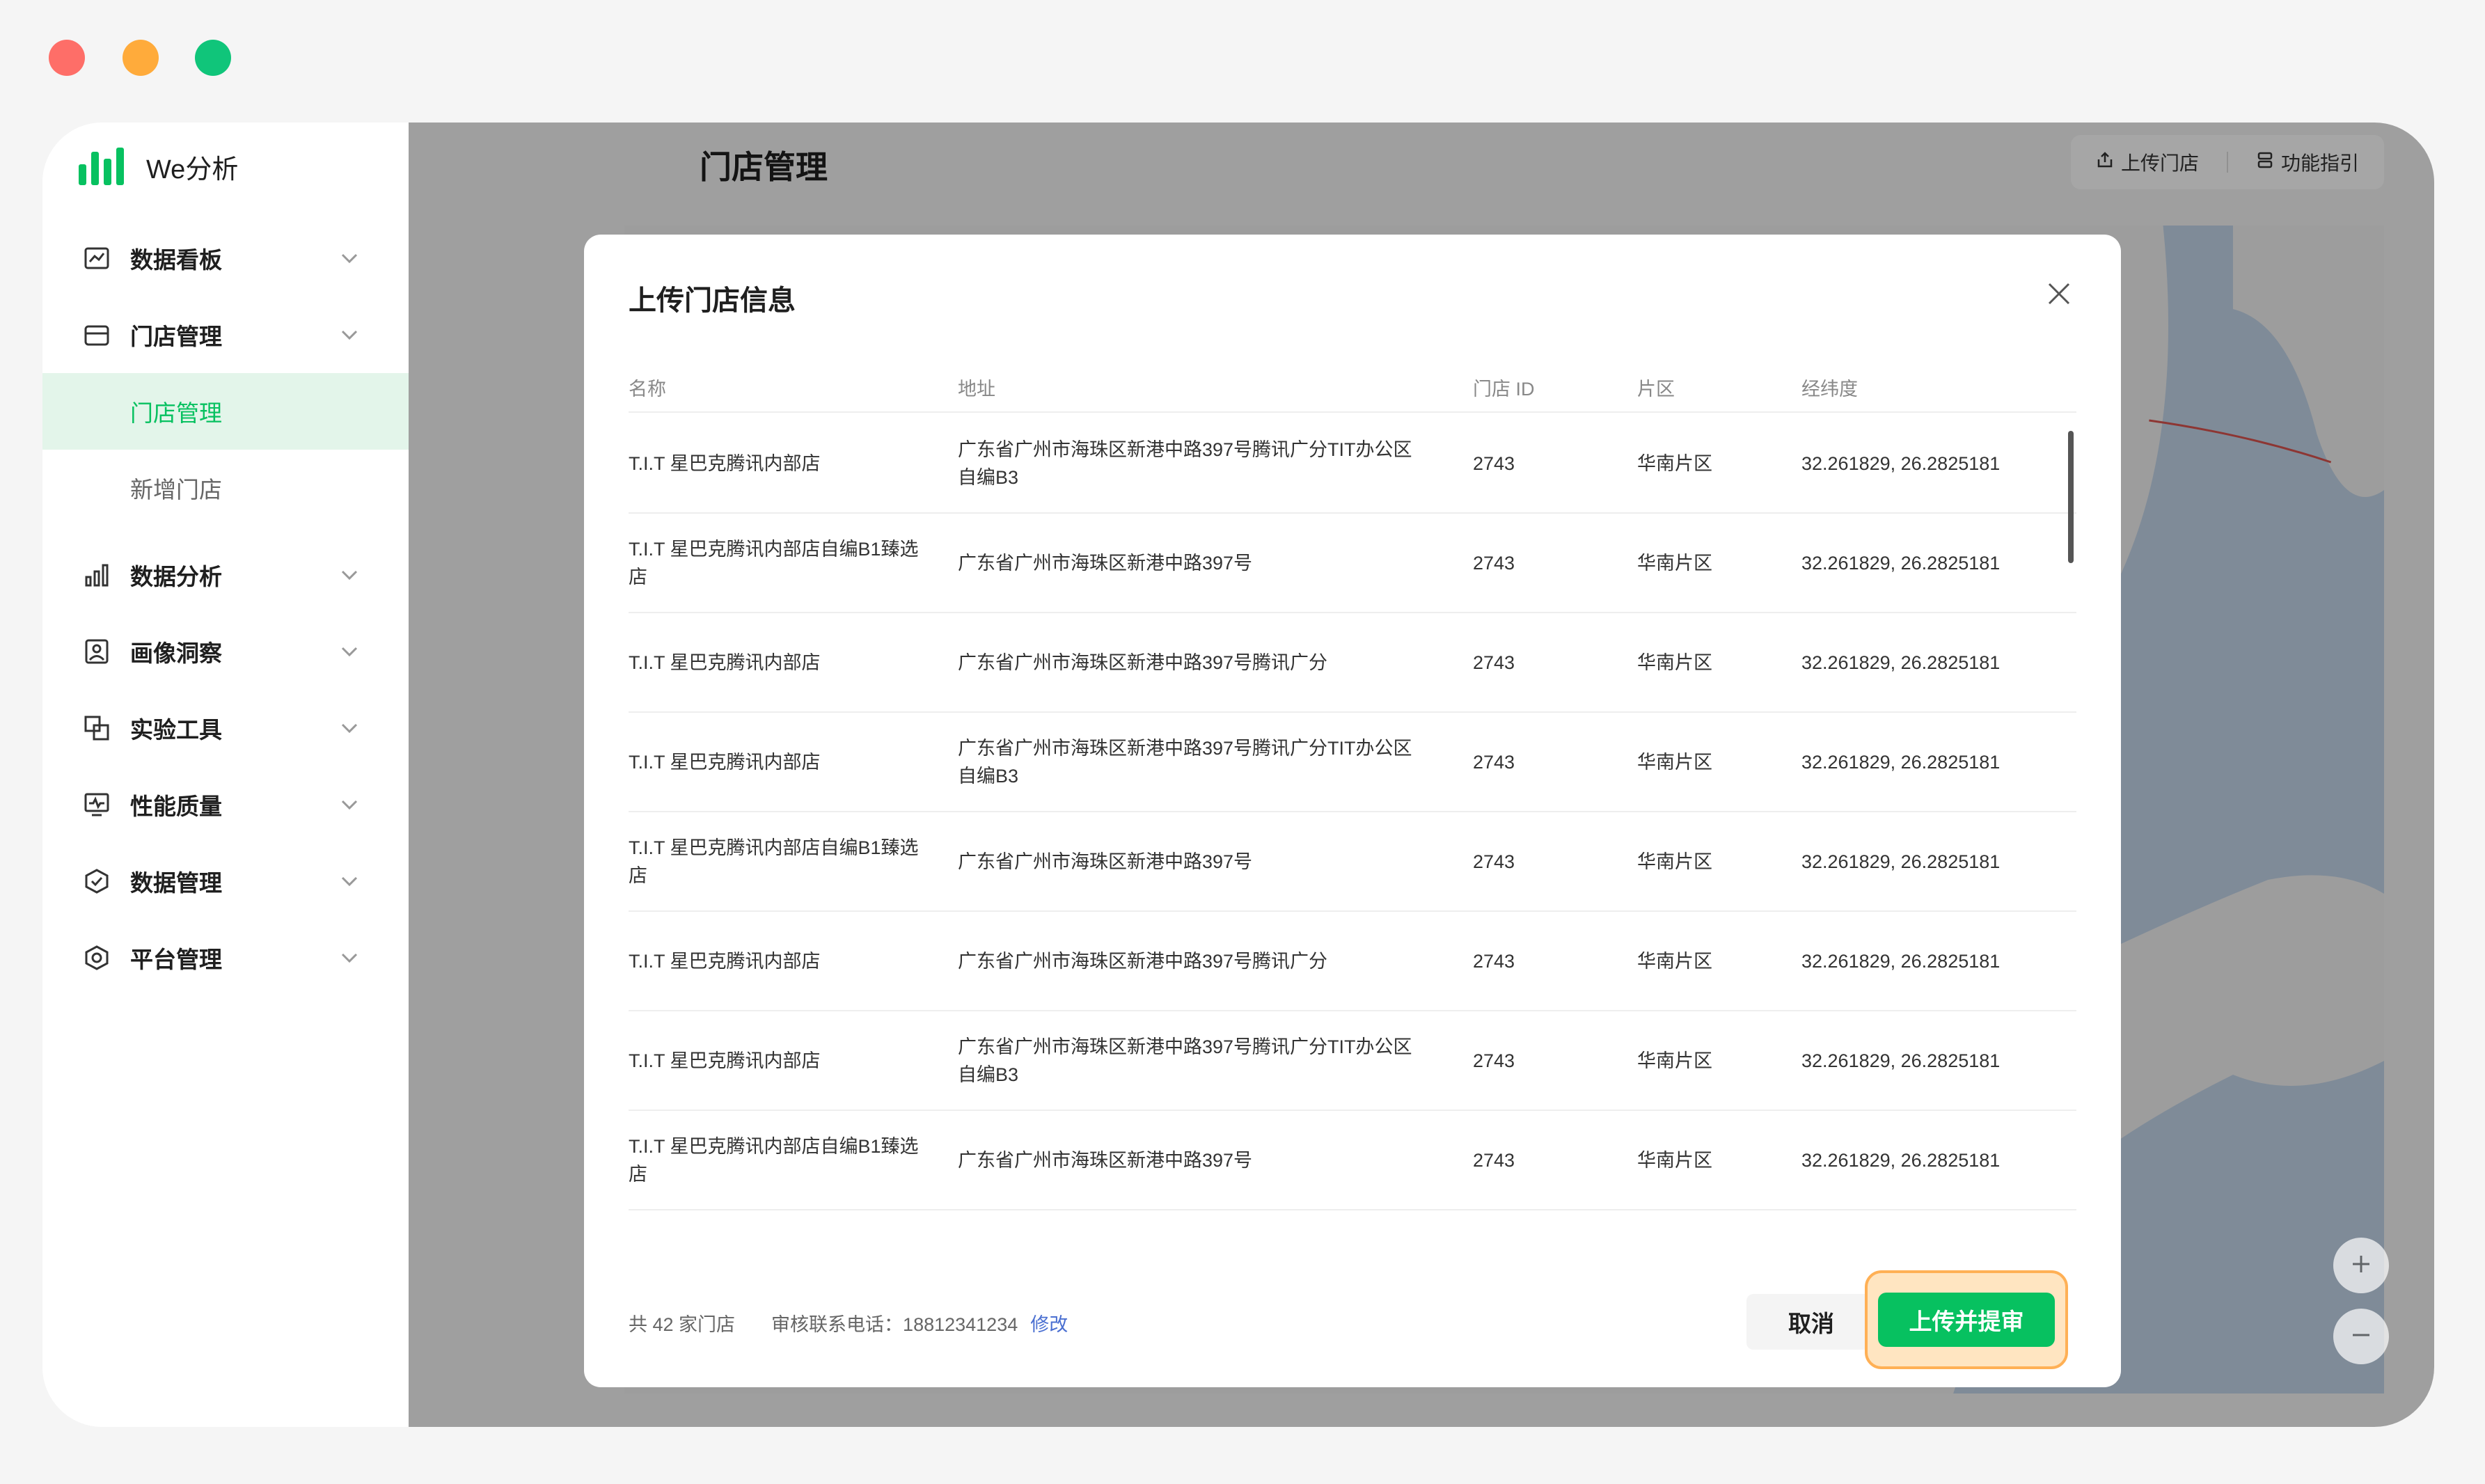 The image size is (2485, 1484). Describe the element at coordinates (176, 806) in the screenshot. I see `sidebar-item-label: 性能质量` at that location.